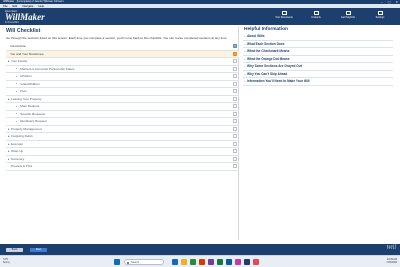  What do you see at coordinates (318, 67) in the screenshot?
I see `help-item-why-some-sections-are-grayed-out: › Why Some Sections Are Grayed Out` at bounding box center [318, 67].